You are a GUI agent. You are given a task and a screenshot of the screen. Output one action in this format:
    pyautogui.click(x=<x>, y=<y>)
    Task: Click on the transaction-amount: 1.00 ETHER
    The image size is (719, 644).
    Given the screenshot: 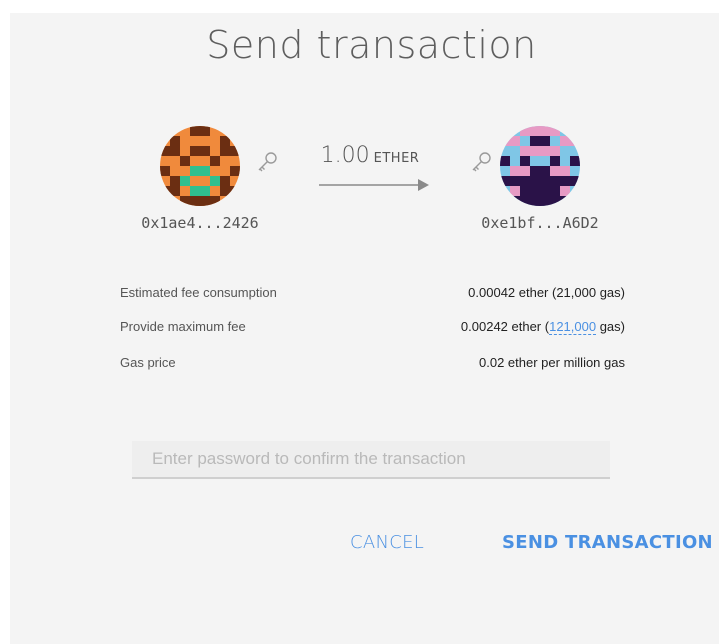 What is the action you would take?
    pyautogui.click(x=370, y=155)
    